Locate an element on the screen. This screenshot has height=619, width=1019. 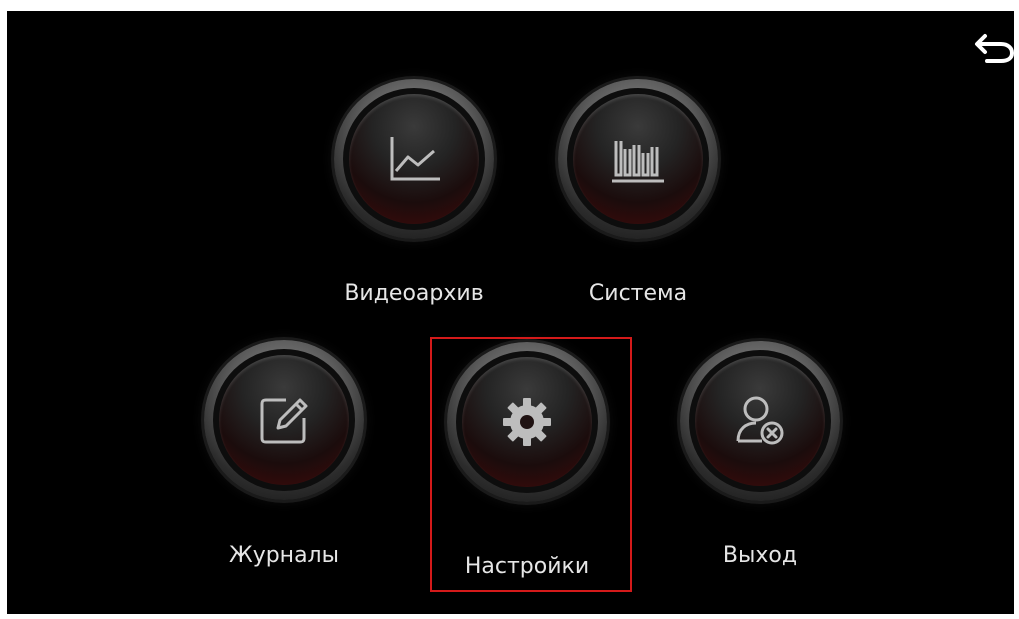
logs-button is located at coordinates (284, 420).